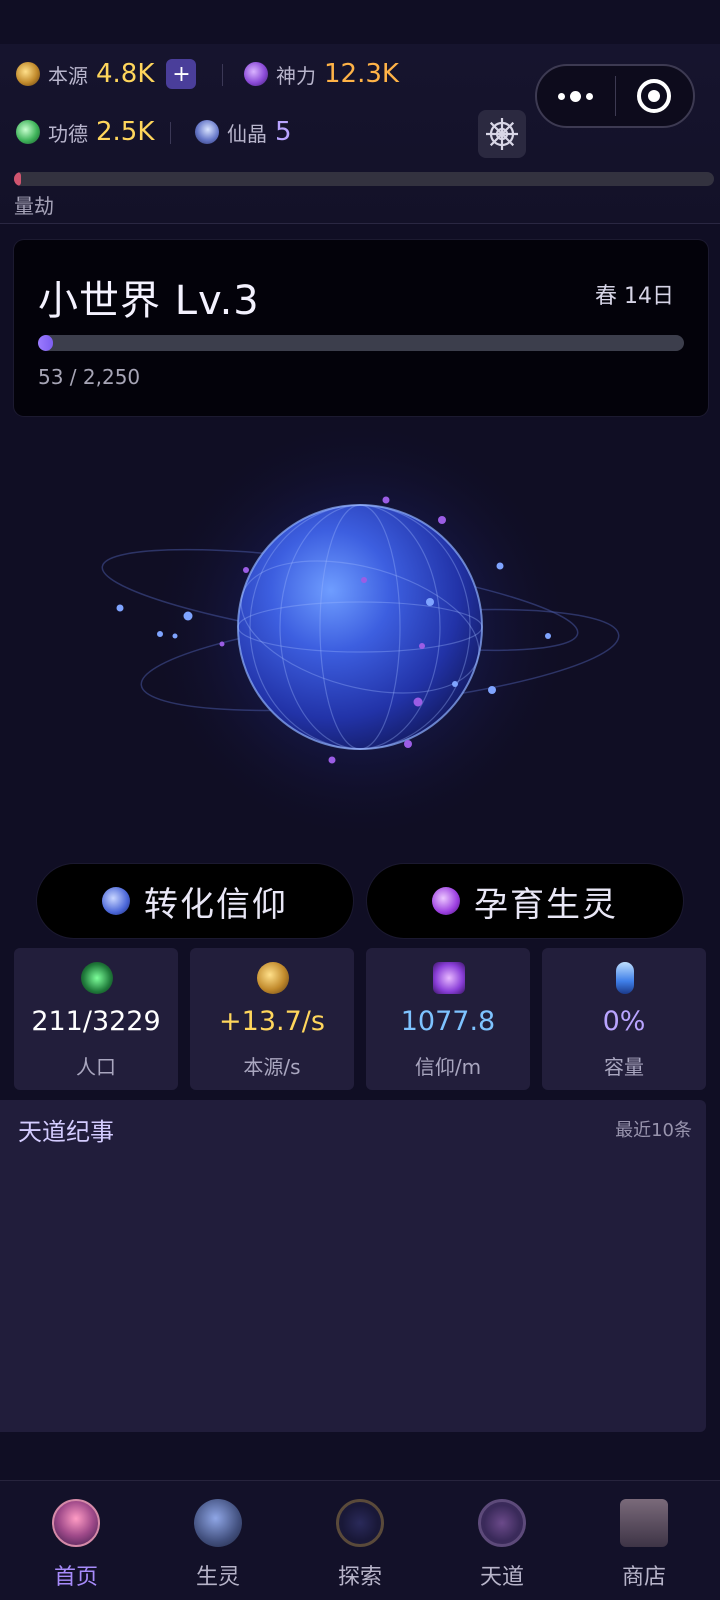 The image size is (720, 1600). Describe the element at coordinates (68, 75) in the screenshot. I see `resource-label: 本源` at that location.